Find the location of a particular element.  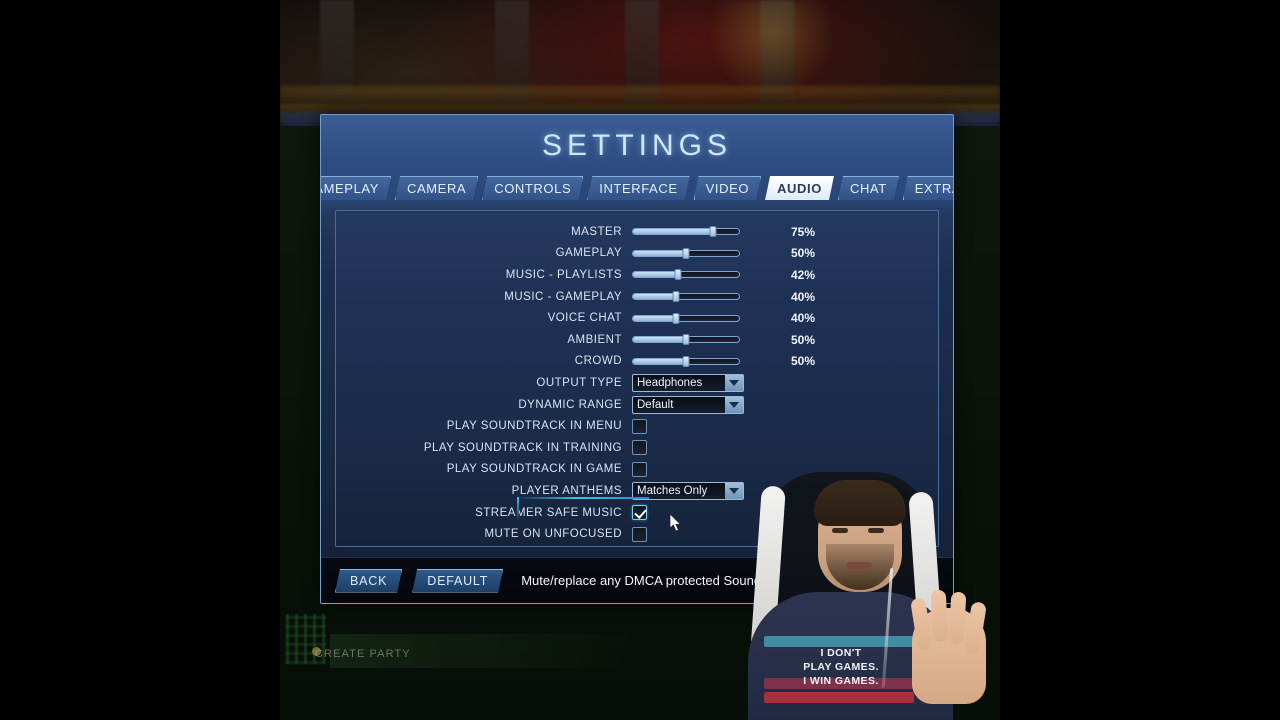

label-gameplay-volume: GAMEPLAY is located at coordinates (588, 253).